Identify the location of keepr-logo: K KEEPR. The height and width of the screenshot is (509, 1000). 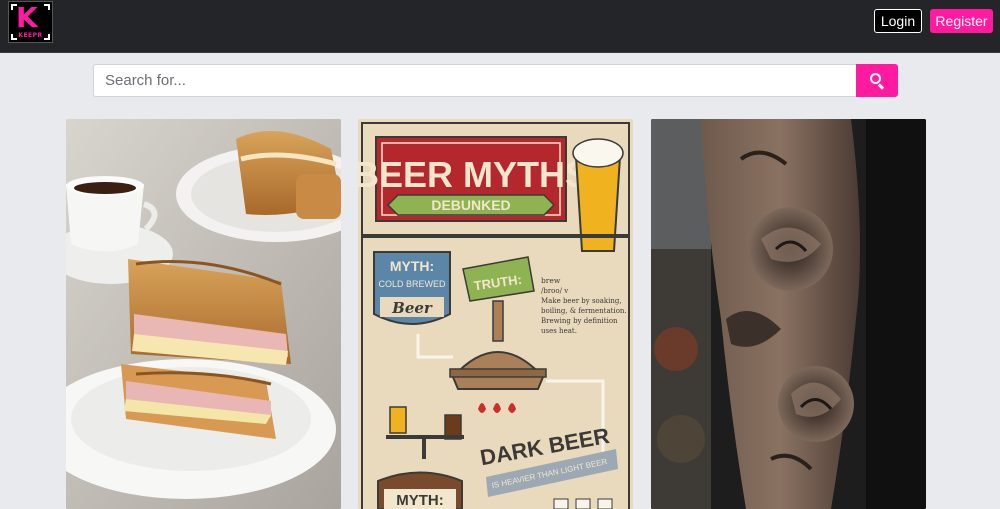
(30, 22).